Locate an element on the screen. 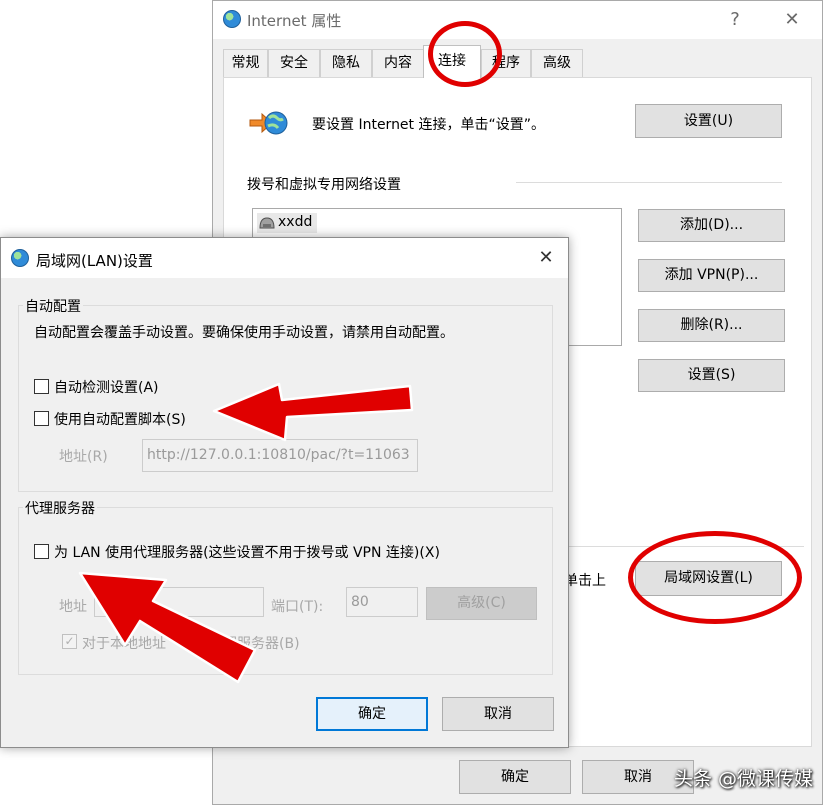 The image size is (823, 805). arrow-to-script-checkbox is located at coordinates (313, 412).